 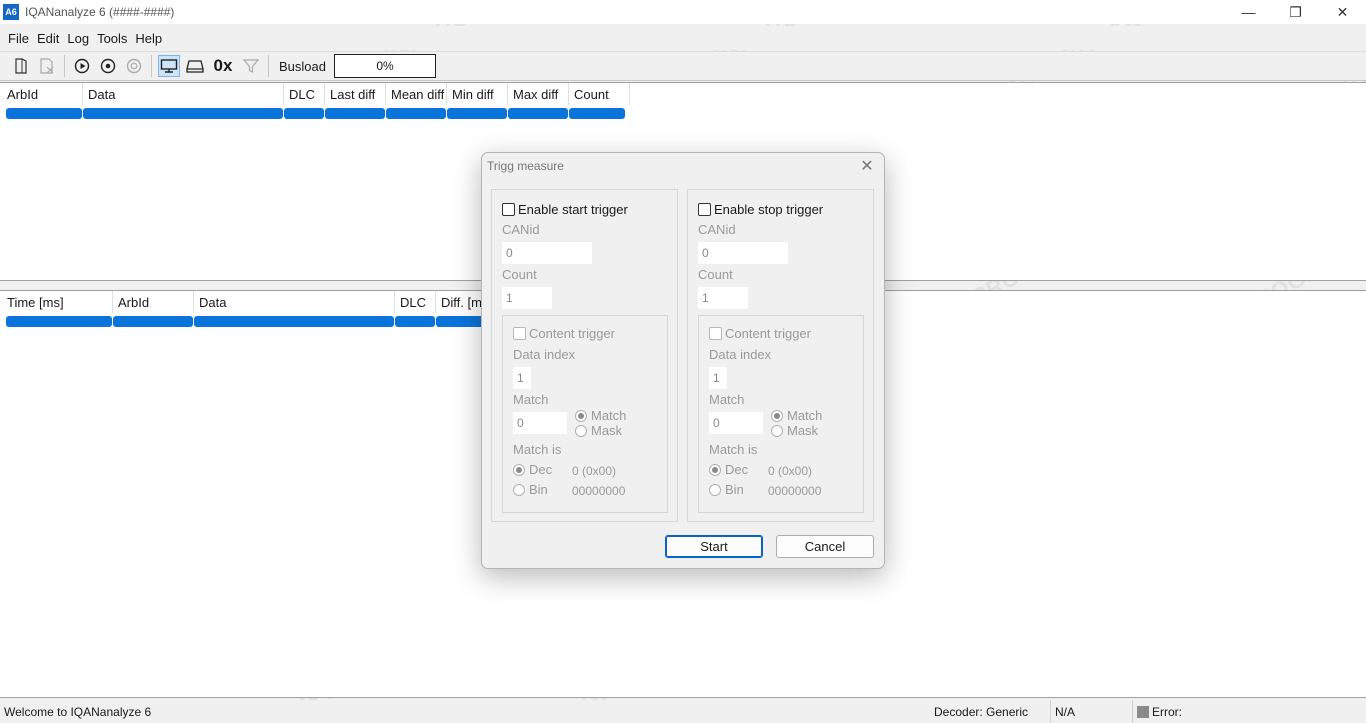 What do you see at coordinates (47, 66) in the screenshot?
I see `save-icon` at bounding box center [47, 66].